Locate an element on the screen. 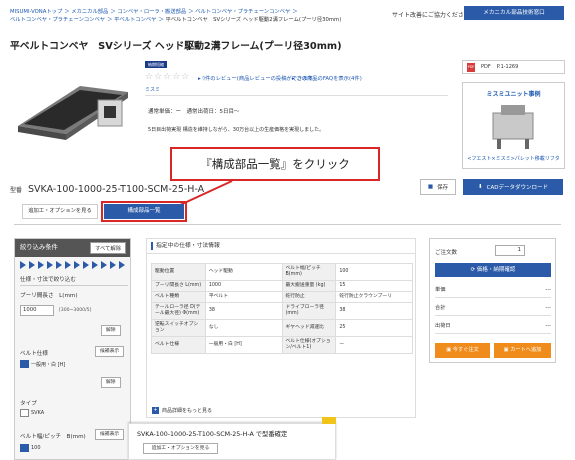 The width and height of the screenshot is (575, 460). product-image is located at coordinates (73, 113).